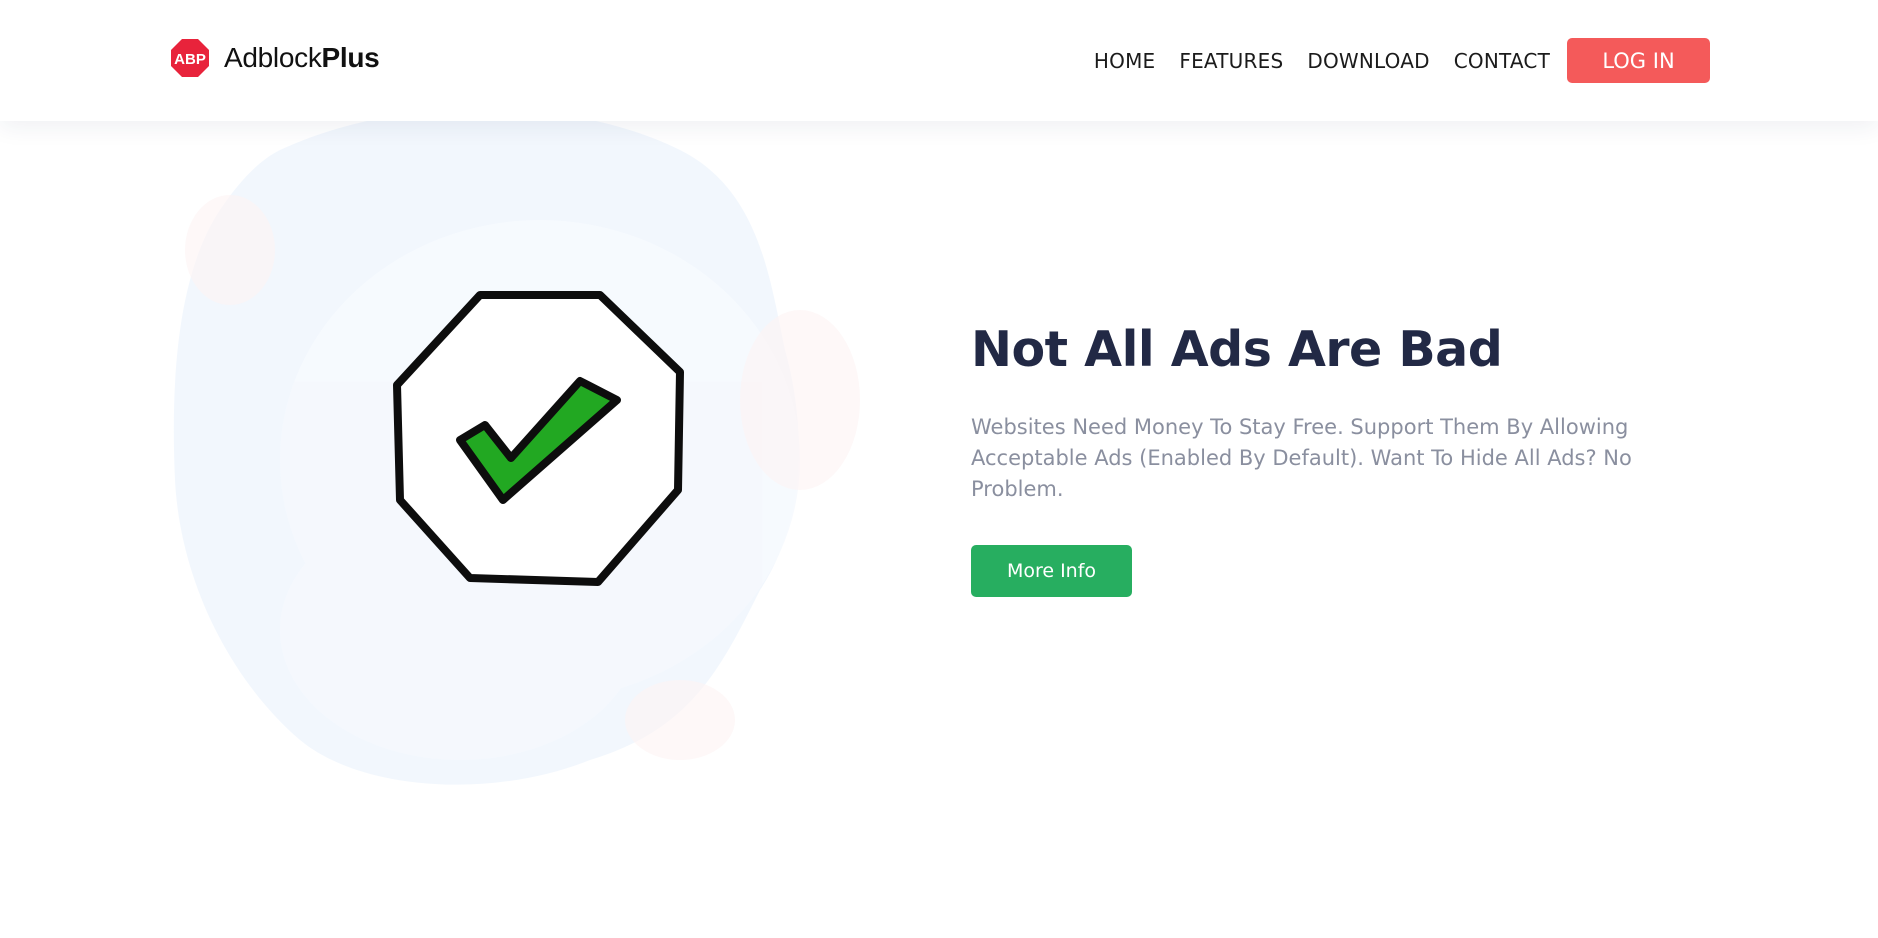 The height and width of the screenshot is (938, 1878). I want to click on brand-name-regular: Adblock, so click(273, 57).